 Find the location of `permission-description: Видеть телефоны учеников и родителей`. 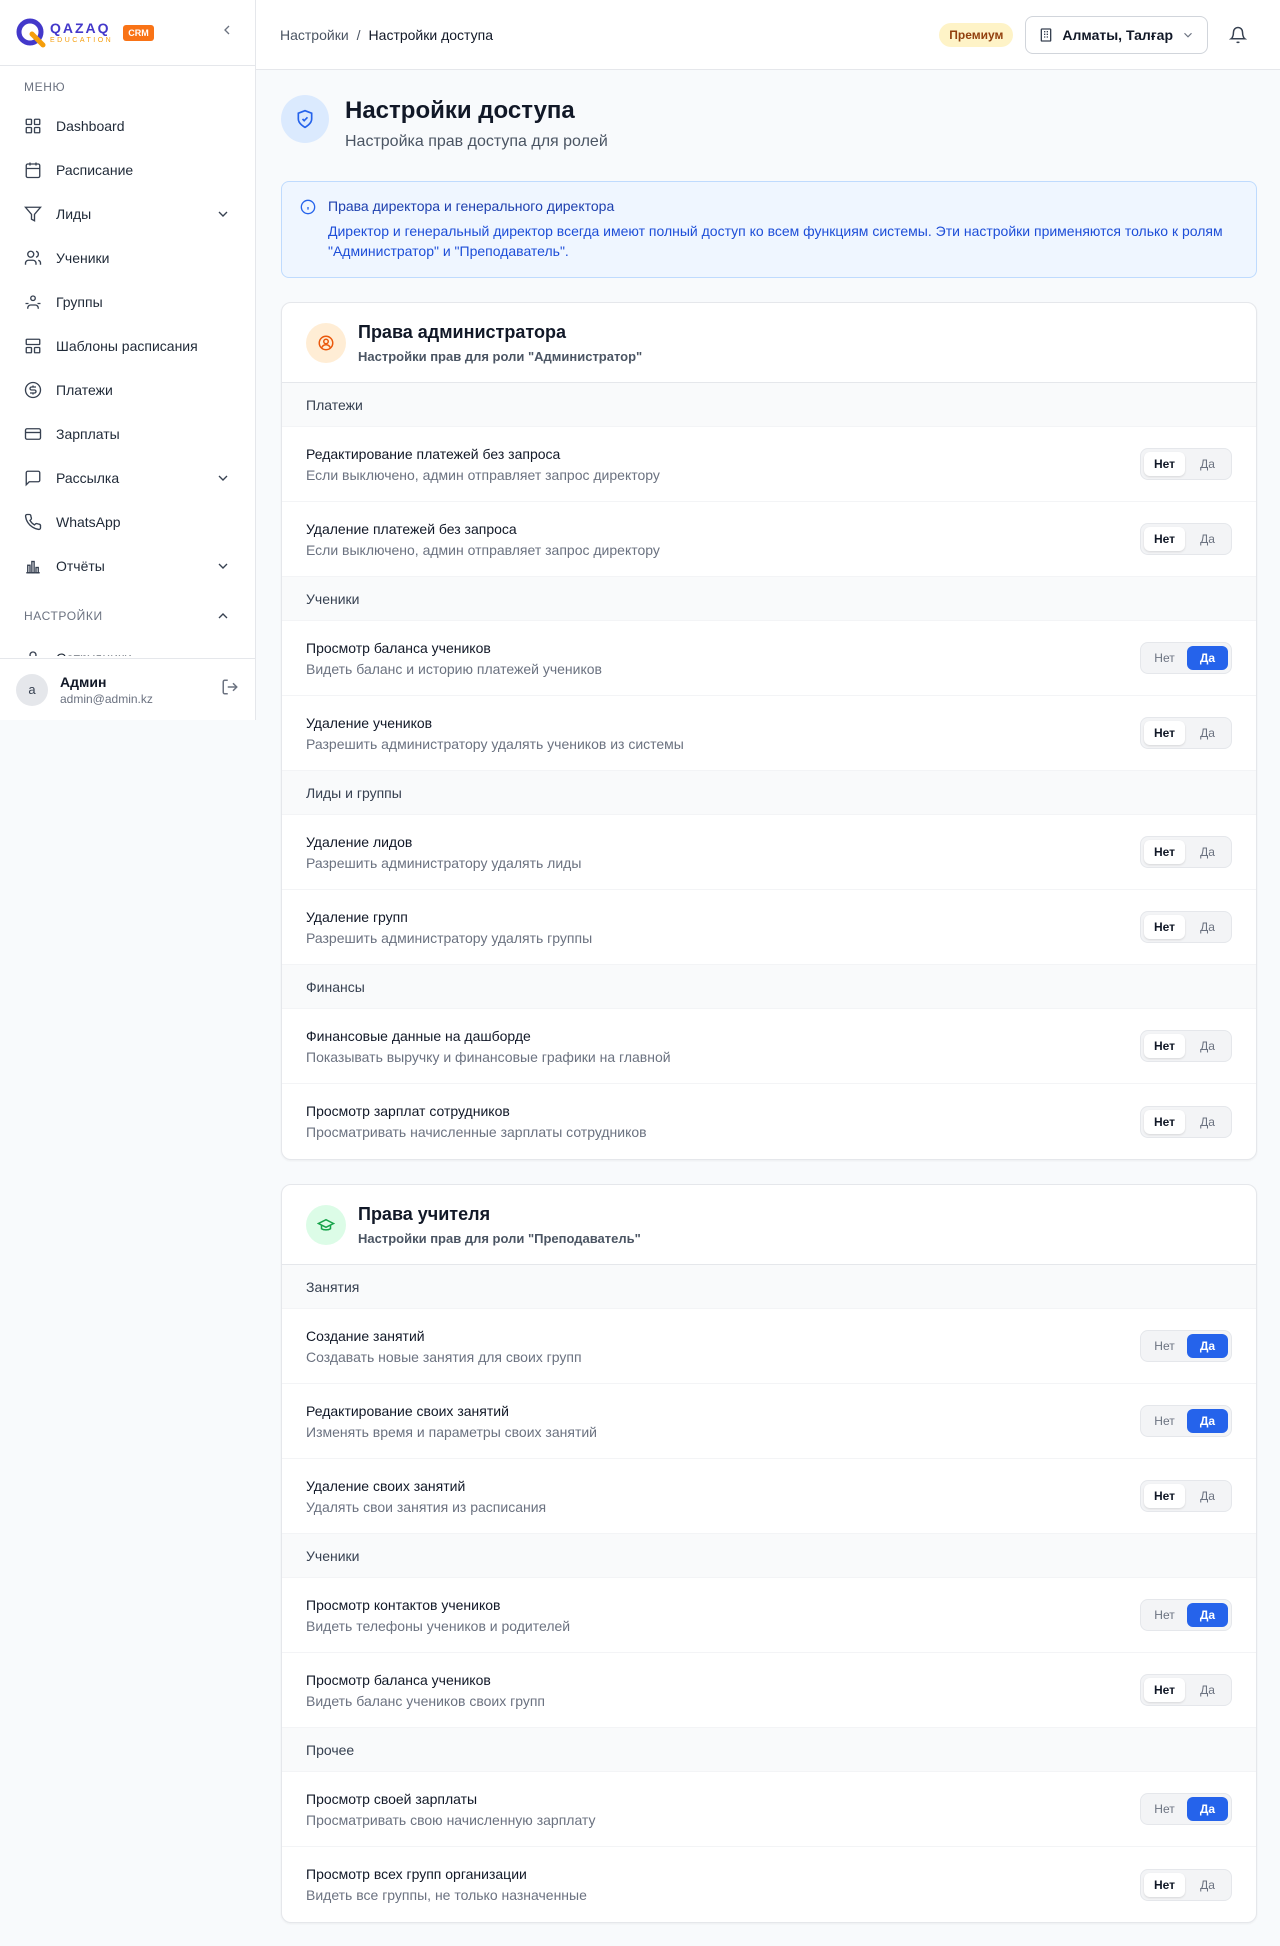

permission-description: Видеть телефоны учеников и родителей is located at coordinates (438, 1625).